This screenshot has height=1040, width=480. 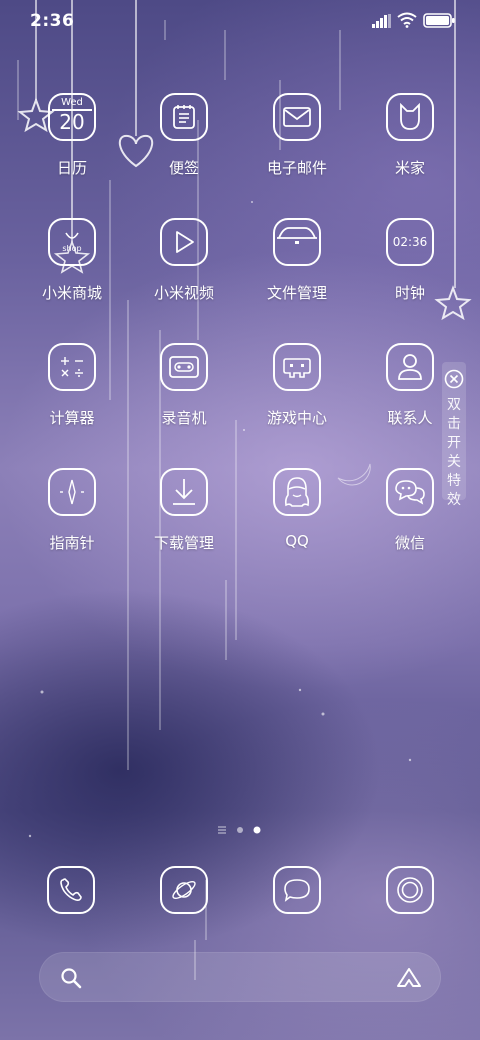 I want to click on app-game-center: 游戏中心, so click(x=297, y=393).